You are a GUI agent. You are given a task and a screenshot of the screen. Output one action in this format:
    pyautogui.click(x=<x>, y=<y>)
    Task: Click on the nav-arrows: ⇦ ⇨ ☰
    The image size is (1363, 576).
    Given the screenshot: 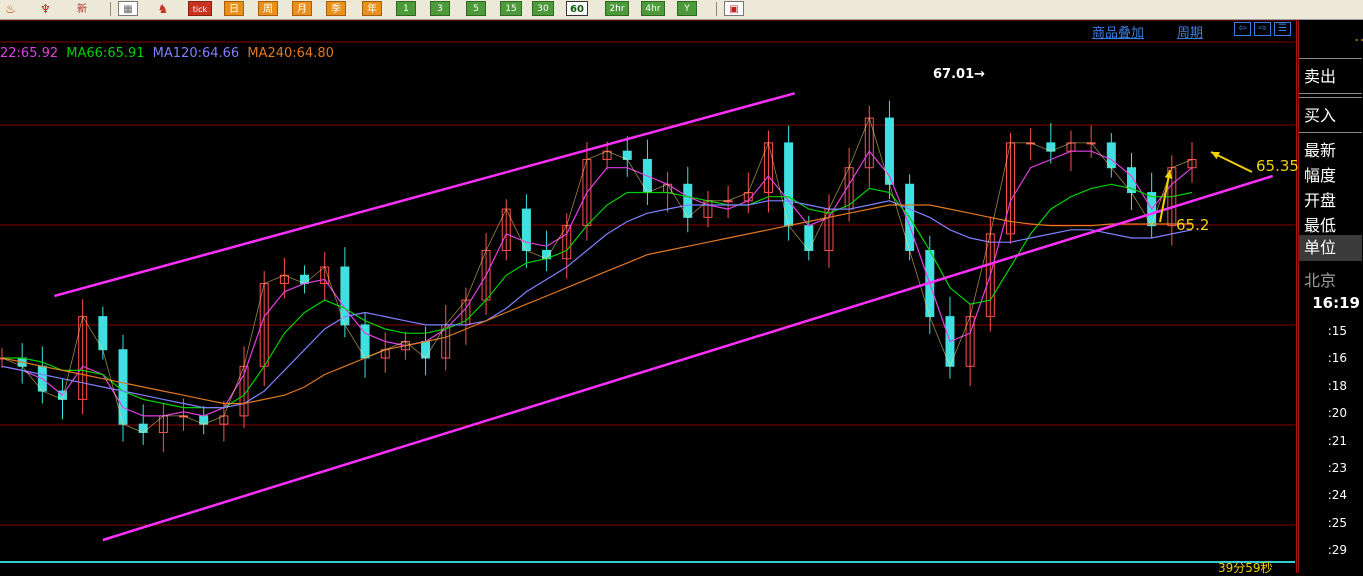 What is the action you would take?
    pyautogui.click(x=1264, y=29)
    